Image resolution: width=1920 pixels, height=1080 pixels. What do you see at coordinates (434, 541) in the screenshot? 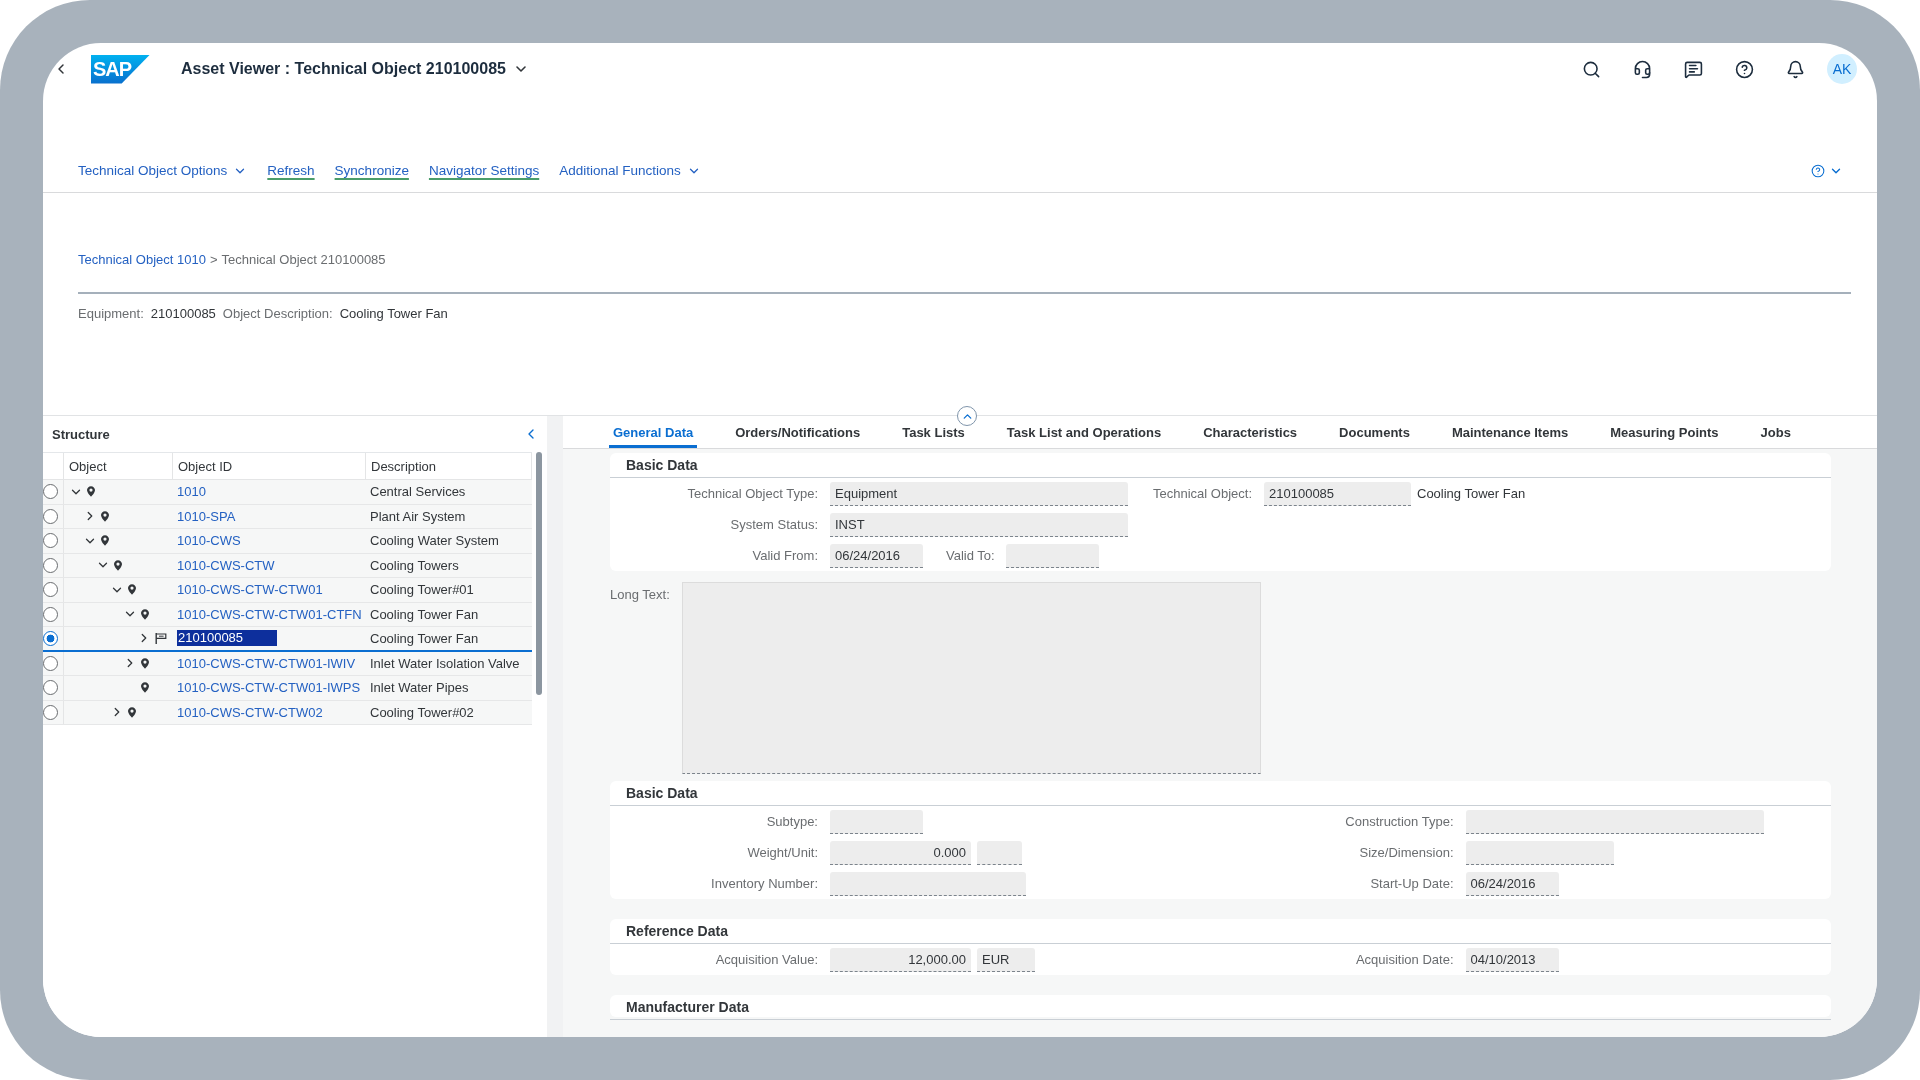
I see `table-cell-text: Cooling Water System` at bounding box center [434, 541].